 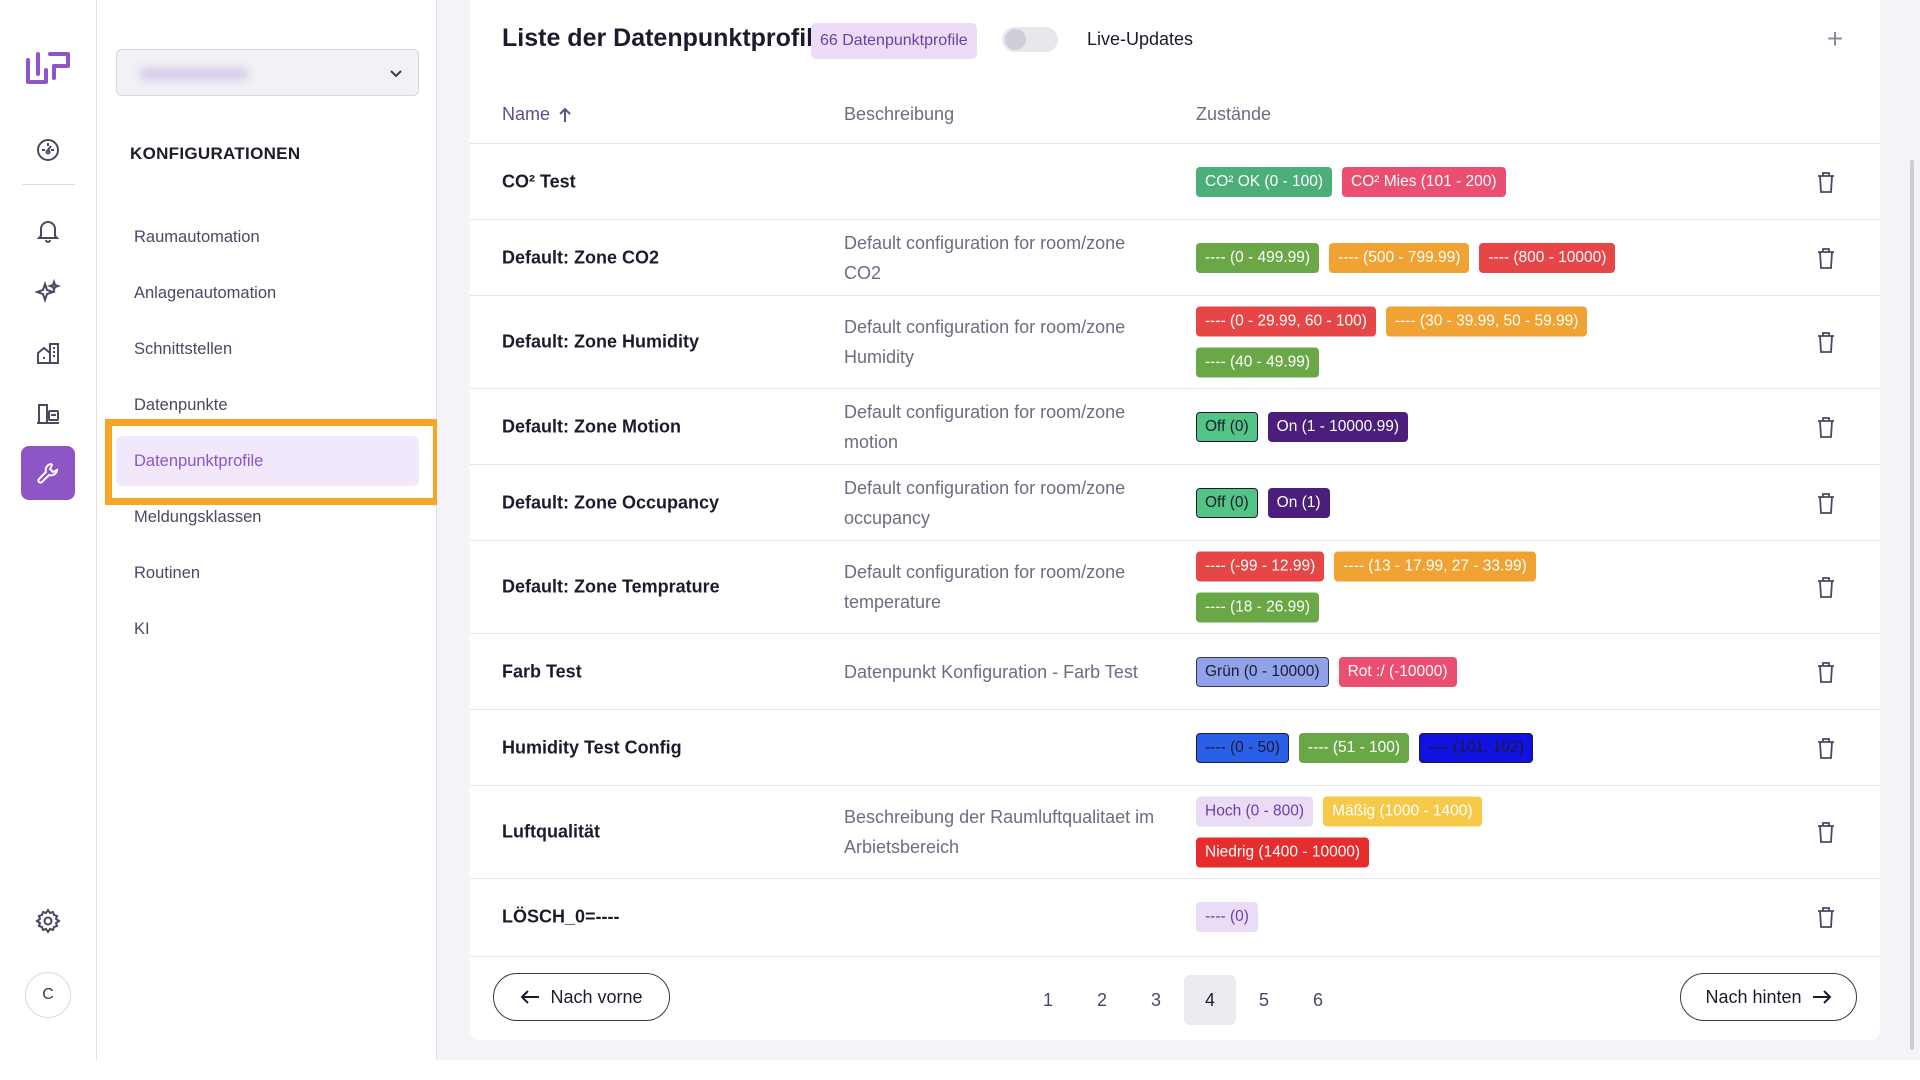 I want to click on state-tag: ---- (18 - 26.99), so click(x=1258, y=607).